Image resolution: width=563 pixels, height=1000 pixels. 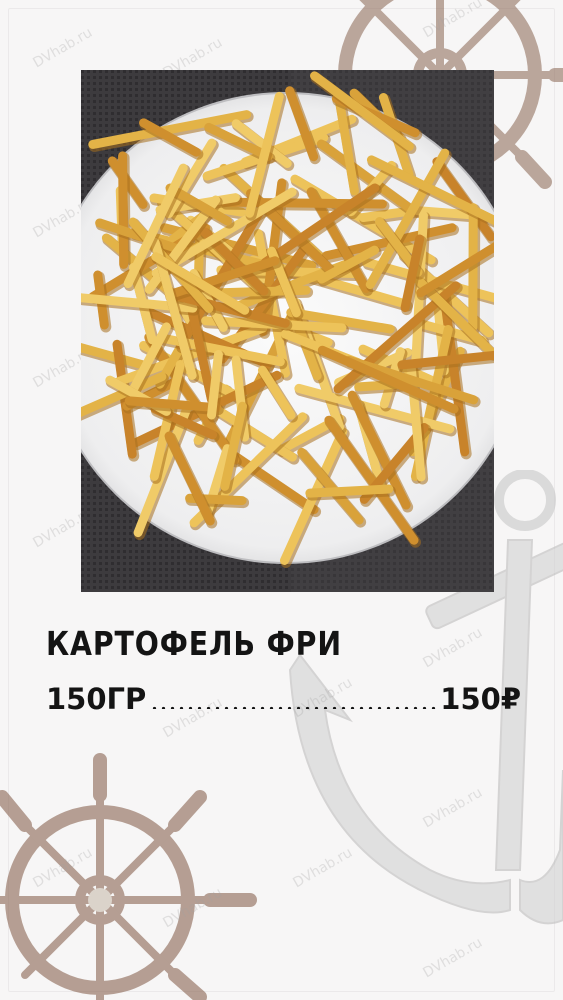 I want to click on ship-wheel-icon, so click(x=128, y=876).